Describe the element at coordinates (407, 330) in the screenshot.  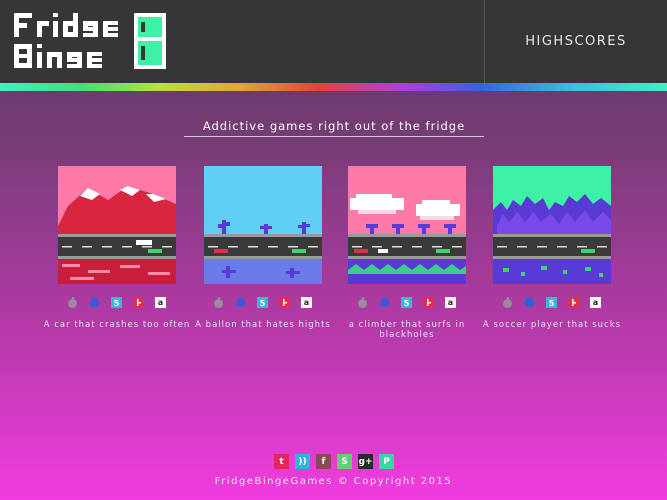
I see `game-description: a climber that surfs in blackholes` at that location.